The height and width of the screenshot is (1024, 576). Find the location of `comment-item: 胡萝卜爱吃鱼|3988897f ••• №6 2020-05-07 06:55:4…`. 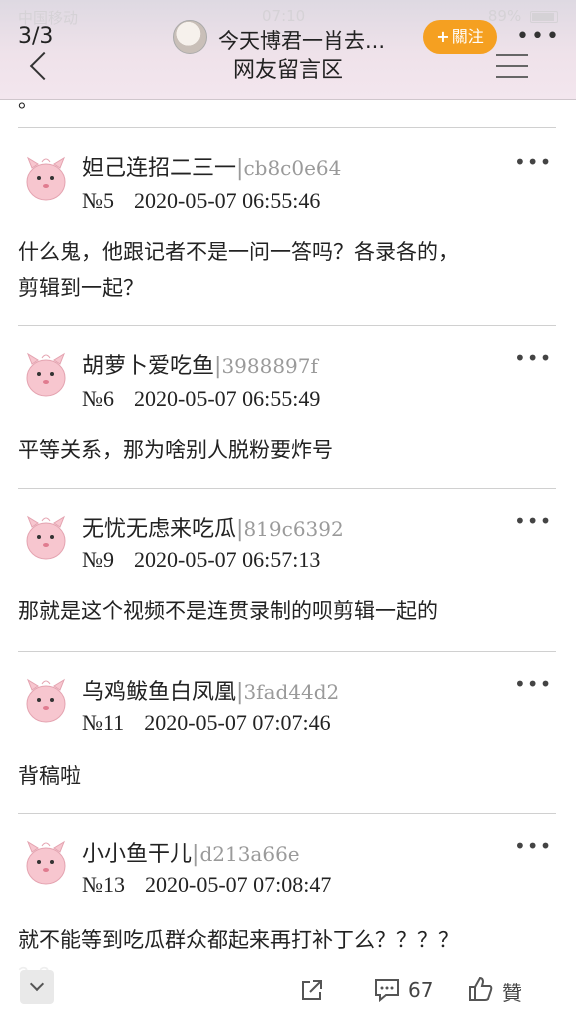

comment-item: 胡萝卜爱吃鱼|3988897f ••• №6 2020-05-07 06:55:4… is located at coordinates (288, 407).